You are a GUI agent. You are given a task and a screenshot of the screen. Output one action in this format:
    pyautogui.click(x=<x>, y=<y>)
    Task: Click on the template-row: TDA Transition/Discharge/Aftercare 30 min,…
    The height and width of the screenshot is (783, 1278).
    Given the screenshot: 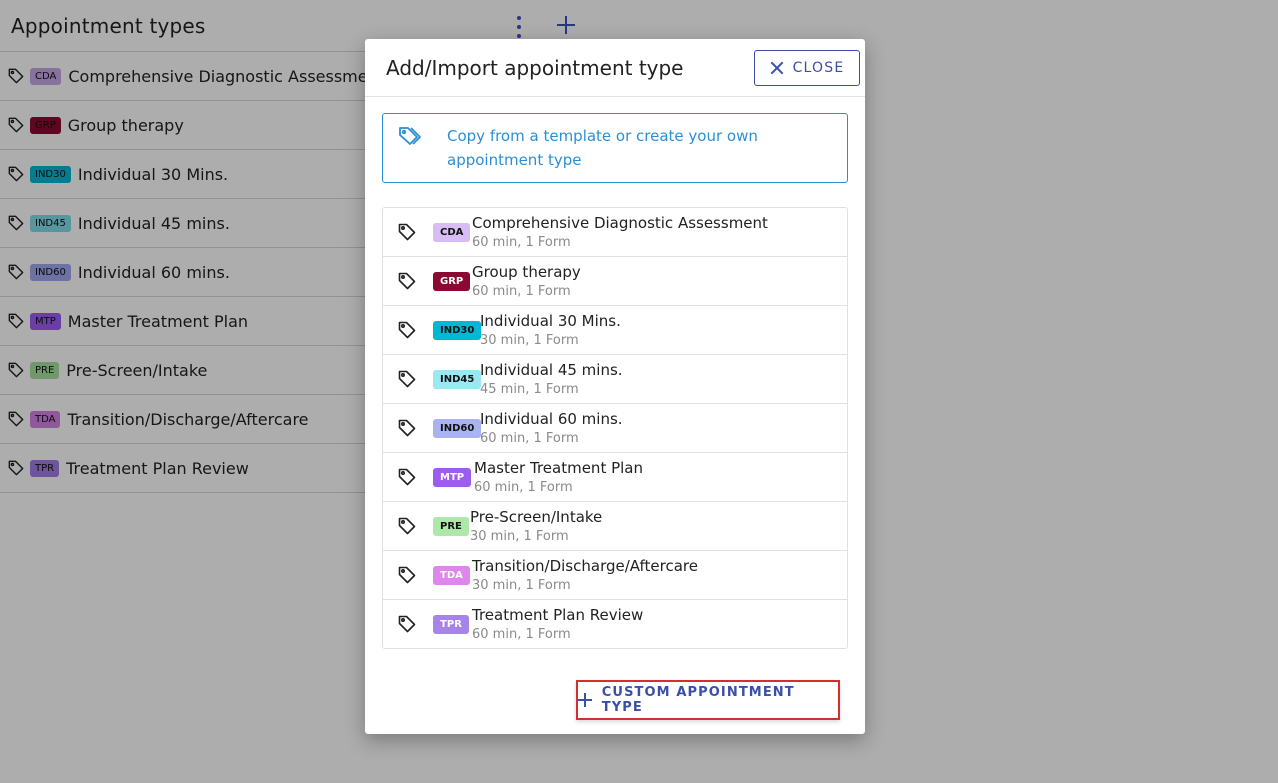 What is the action you would take?
    pyautogui.click(x=615, y=575)
    